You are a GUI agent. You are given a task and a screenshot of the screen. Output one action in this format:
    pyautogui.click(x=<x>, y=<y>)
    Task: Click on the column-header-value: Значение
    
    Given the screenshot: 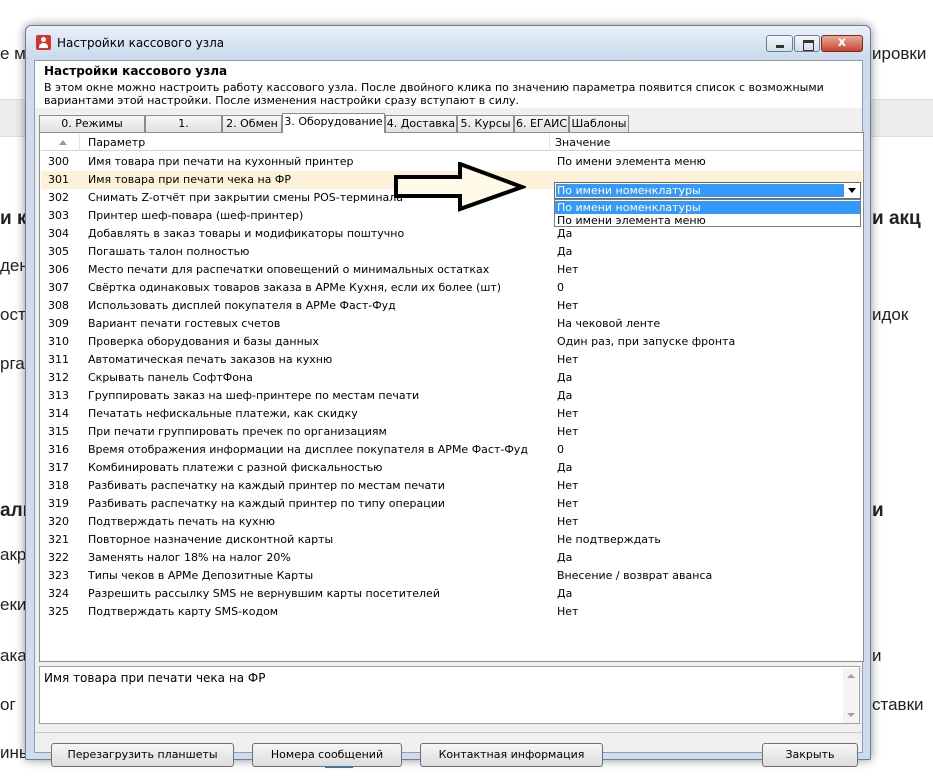 What is the action you would take?
    pyautogui.click(x=582, y=142)
    